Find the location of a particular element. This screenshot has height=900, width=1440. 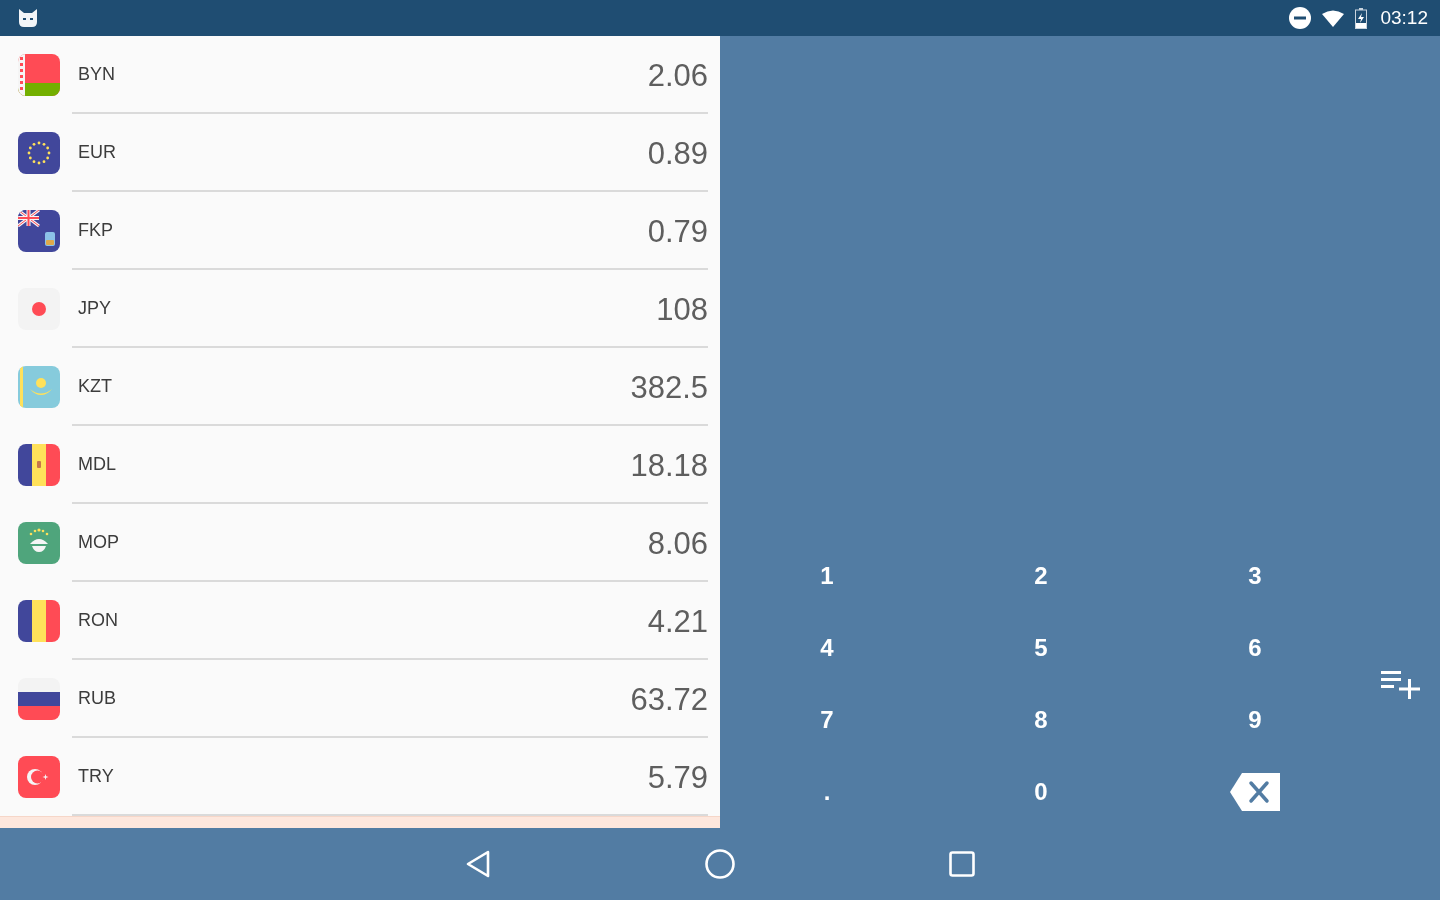

keypad-key: 0 is located at coordinates (1041, 792).